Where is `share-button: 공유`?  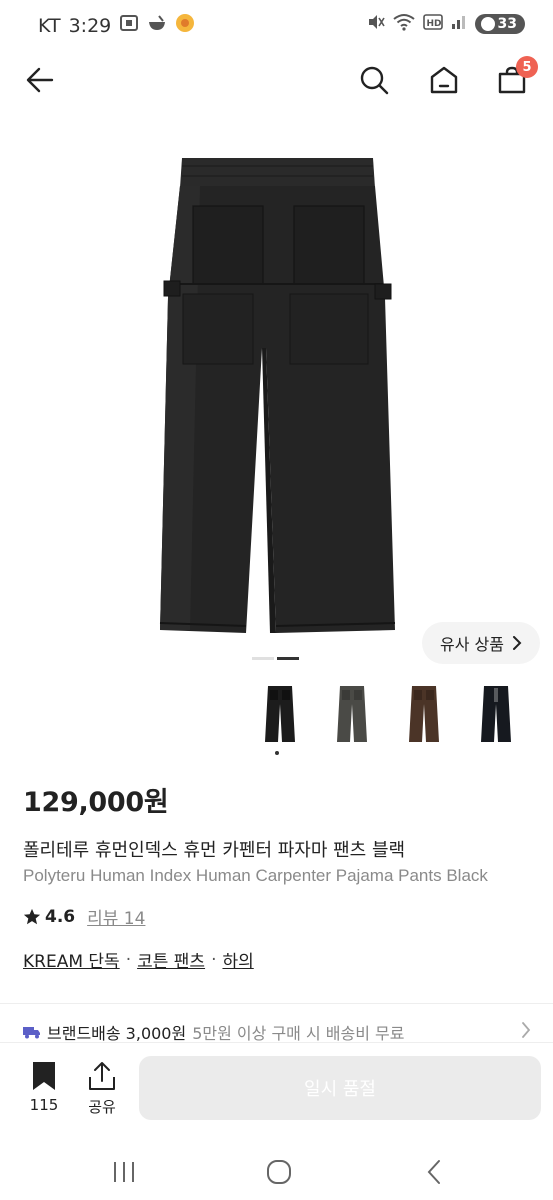
share-button: 공유 is located at coordinates (102, 1089).